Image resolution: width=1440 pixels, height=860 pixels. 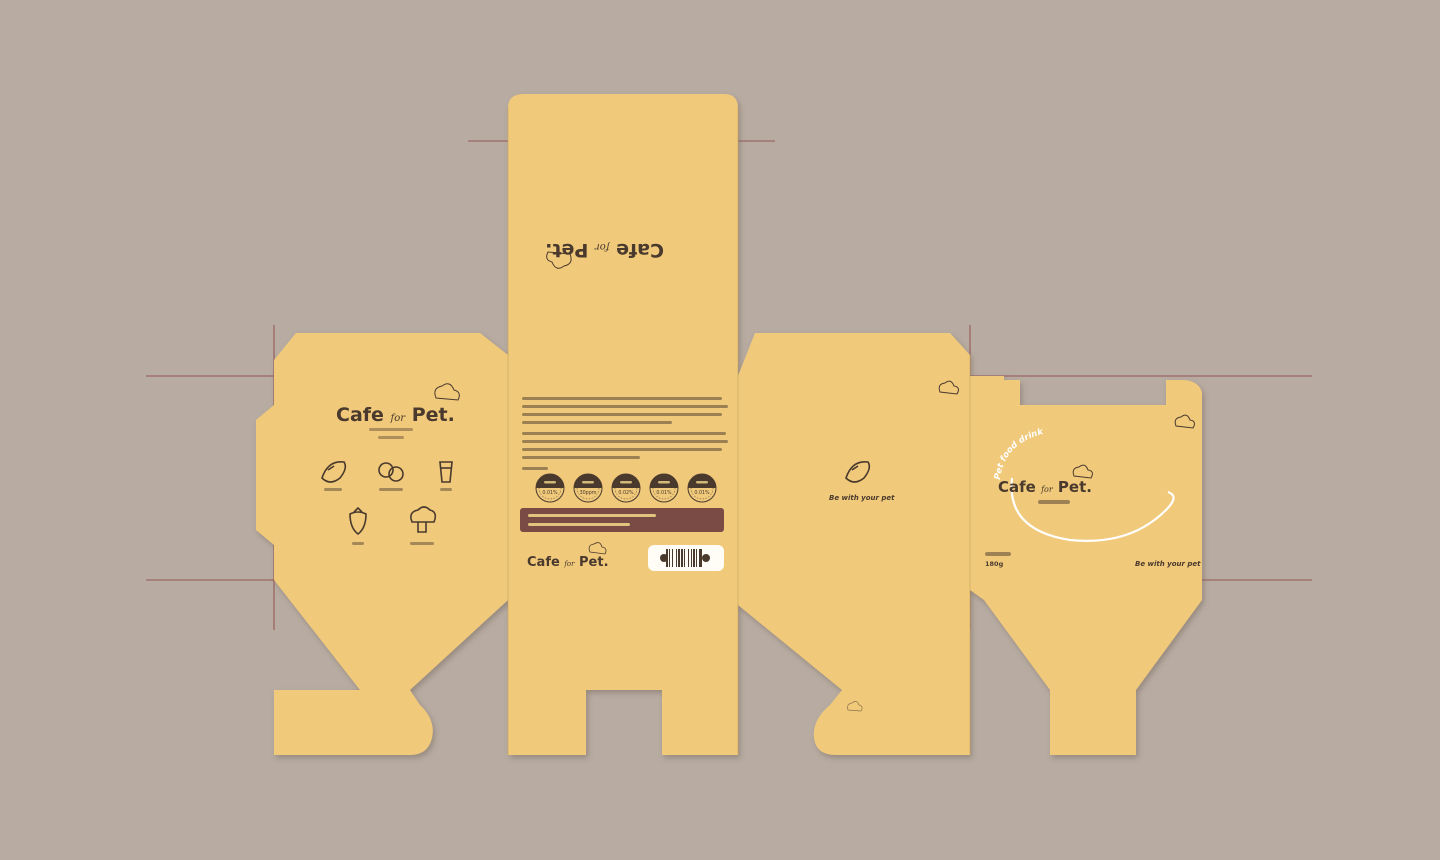 What do you see at coordinates (588, 488) in the screenshot?
I see `nutrient-circle: 30ppm` at bounding box center [588, 488].